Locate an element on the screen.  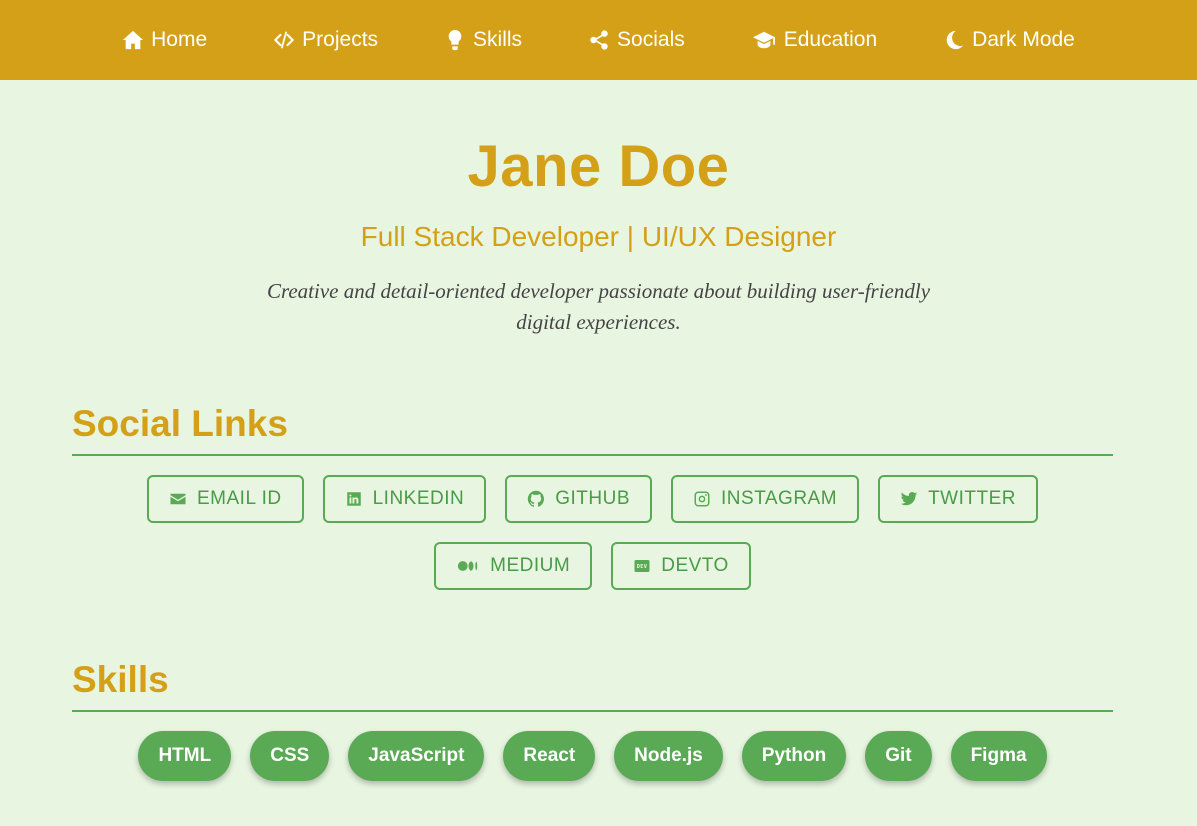
code-icon is located at coordinates (284, 40).